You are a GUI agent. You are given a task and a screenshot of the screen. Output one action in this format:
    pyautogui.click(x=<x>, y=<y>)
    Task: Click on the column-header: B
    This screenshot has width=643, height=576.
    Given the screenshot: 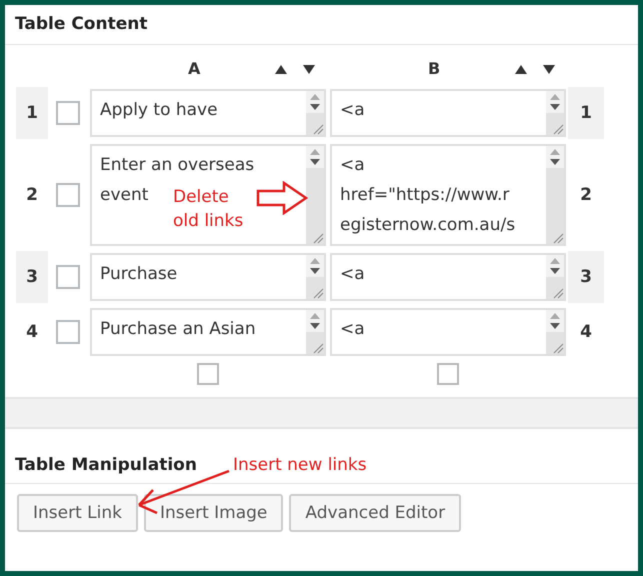 What is the action you would take?
    pyautogui.click(x=434, y=68)
    